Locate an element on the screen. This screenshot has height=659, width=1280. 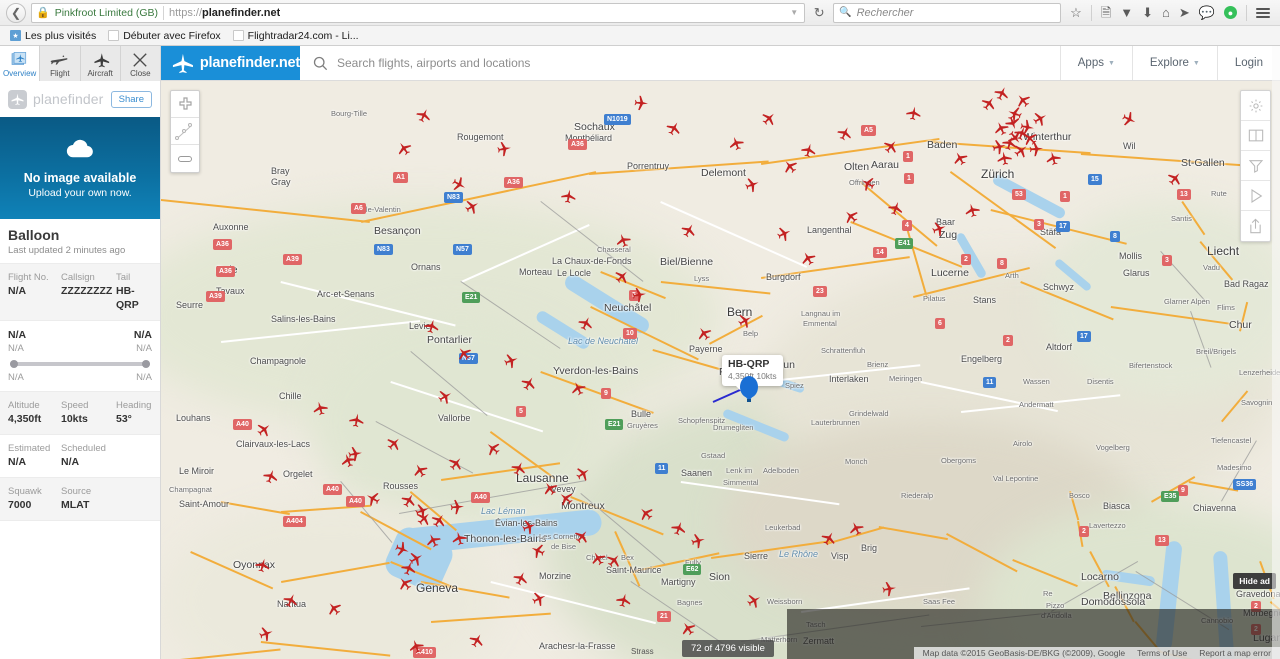
route-shield: N1019 is located at coordinates (617, 119).